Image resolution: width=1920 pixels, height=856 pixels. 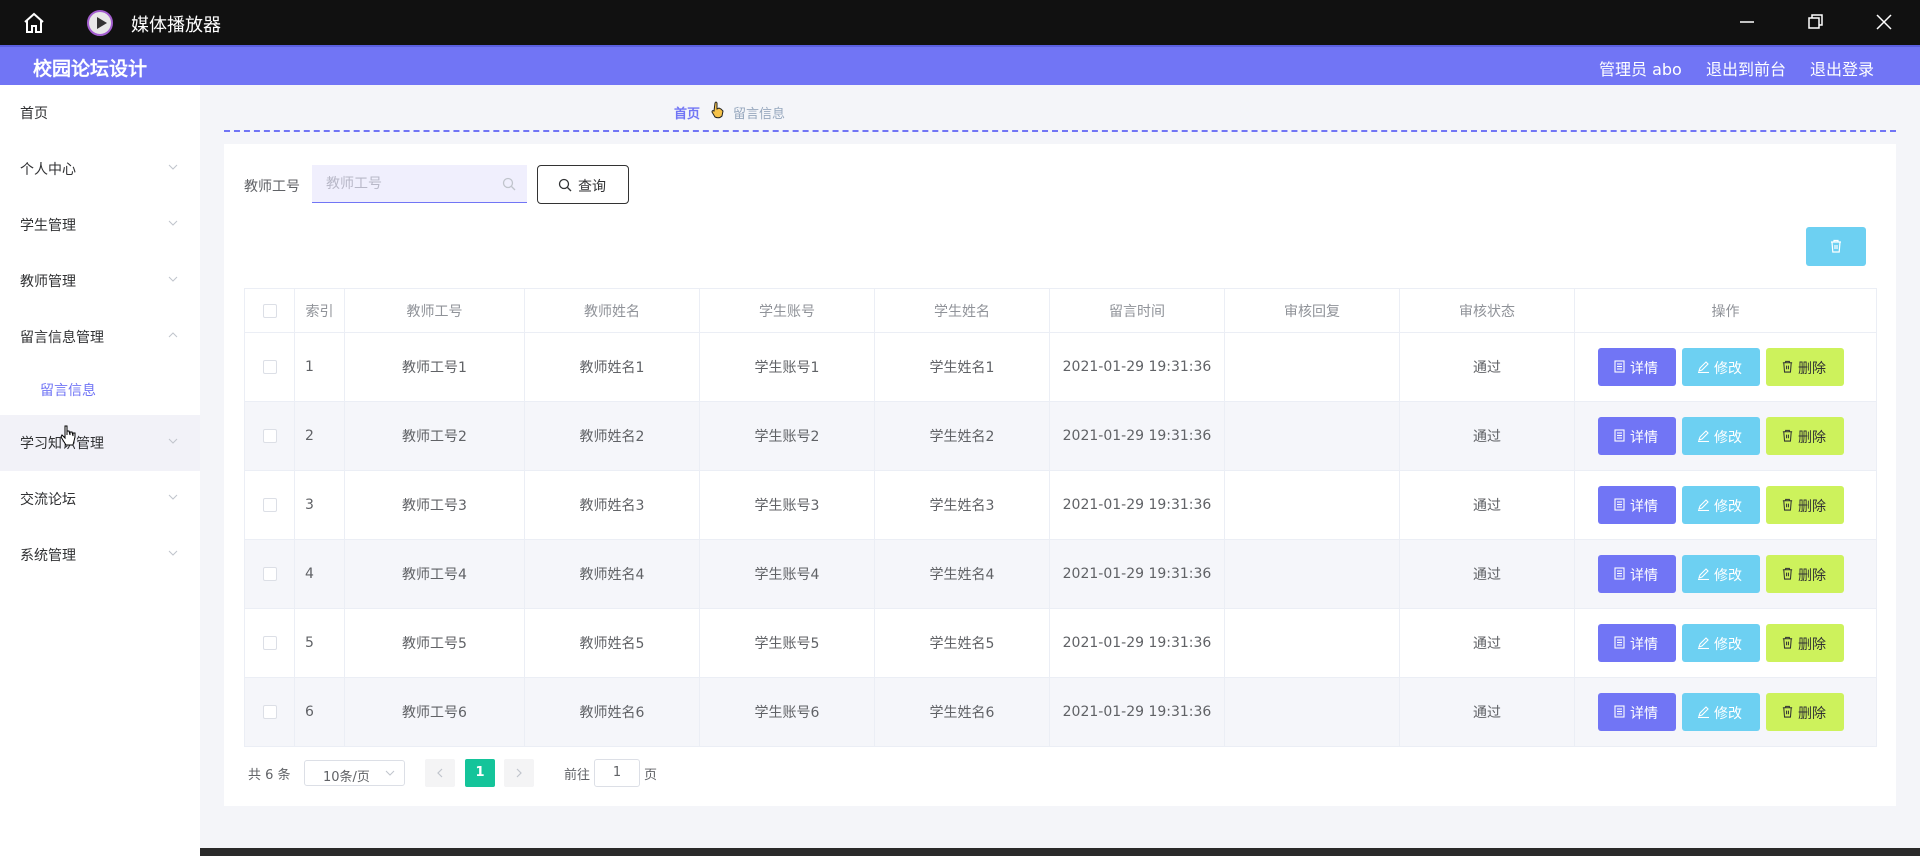 What do you see at coordinates (100, 390) in the screenshot?
I see `sidebar-subitem-message-info: 留言信息` at bounding box center [100, 390].